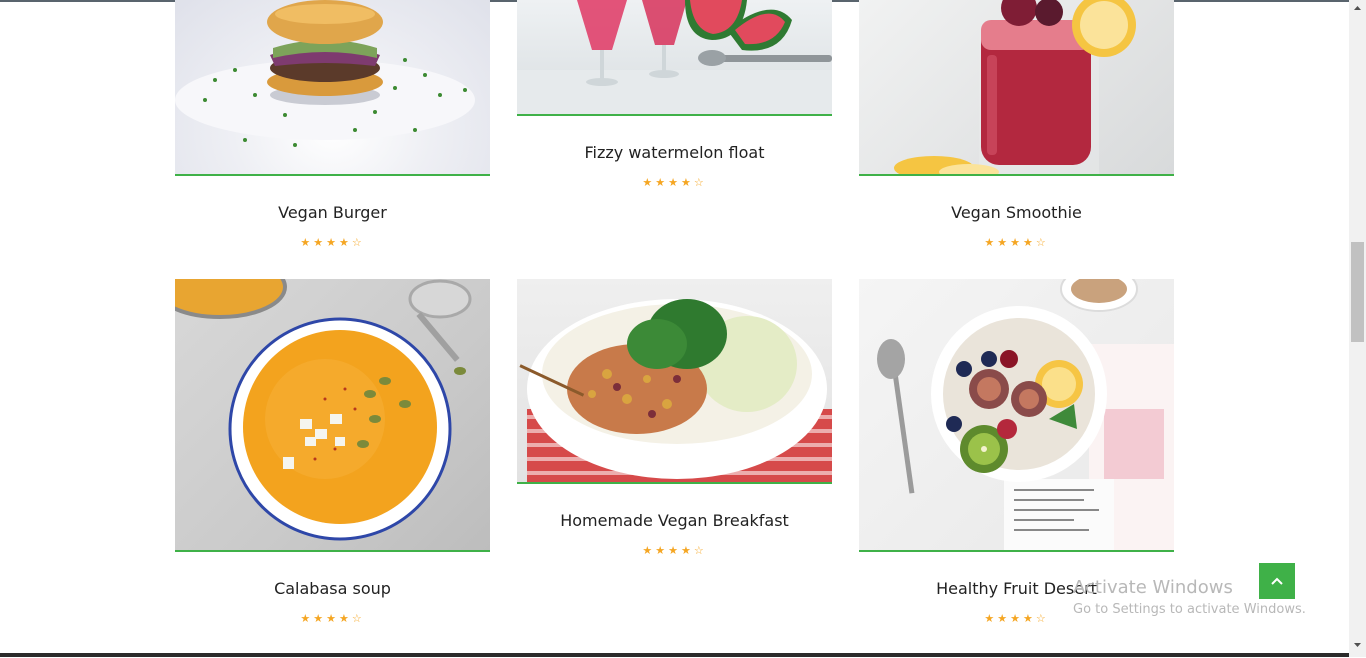  I want to click on recipe-title: Homemade Vegan Breakfast, so click(674, 520).